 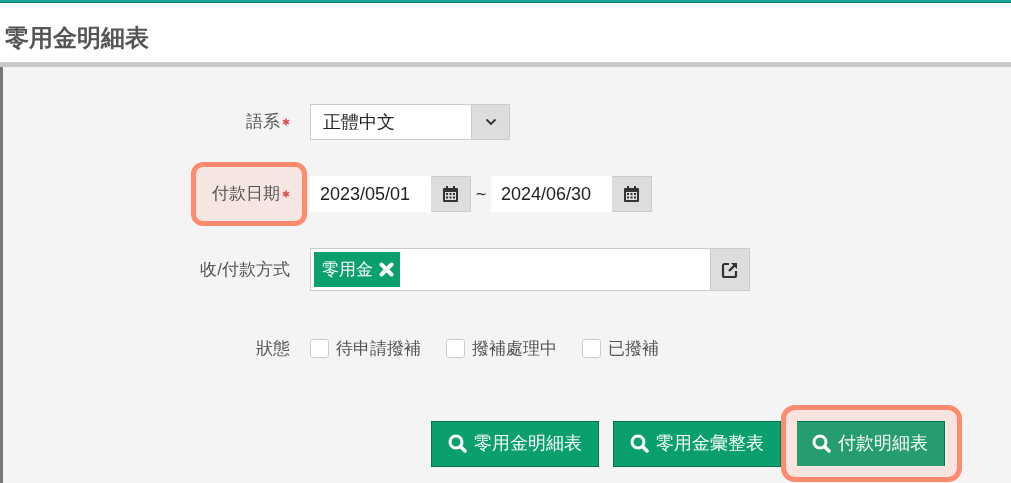 What do you see at coordinates (77, 38) in the screenshot?
I see `page-title: 零用金明細表` at bounding box center [77, 38].